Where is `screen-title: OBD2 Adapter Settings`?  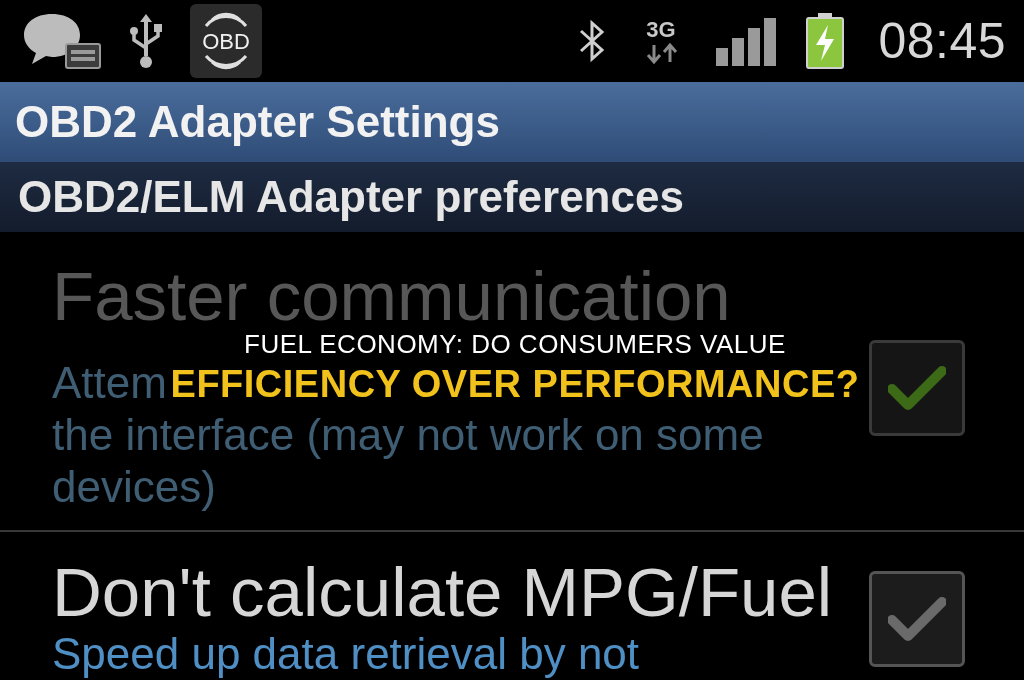
screen-title: OBD2 Adapter Settings is located at coordinates (257, 122).